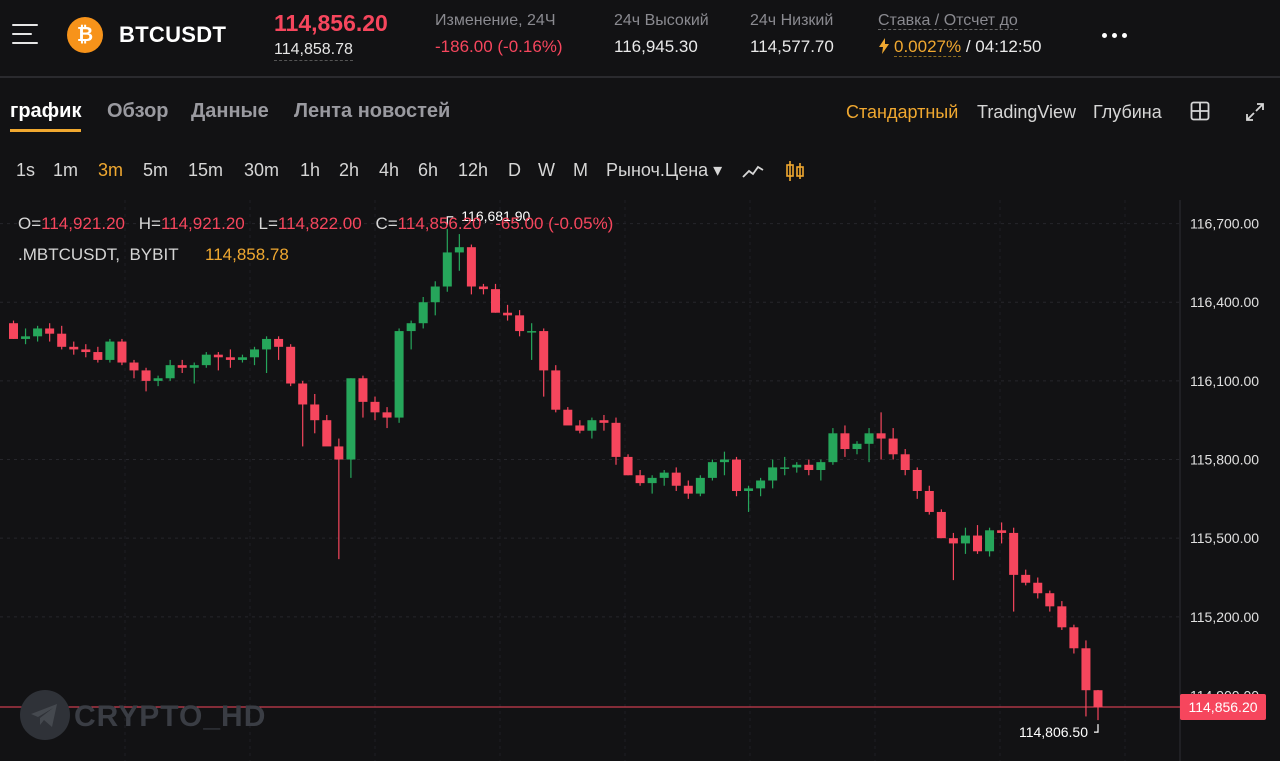  I want to click on instrument-name: .MBTCUSDT,, so click(69, 254).